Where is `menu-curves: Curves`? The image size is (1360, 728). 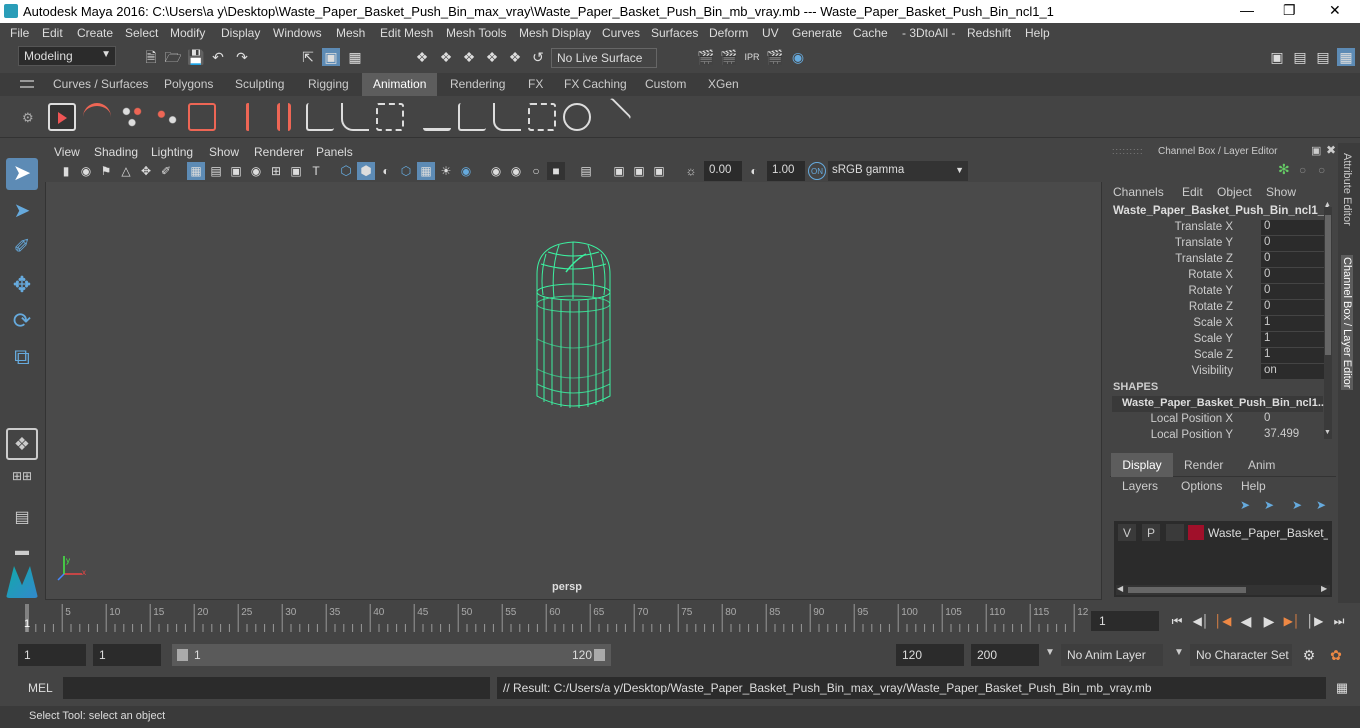
menu-curves: Curves is located at coordinates (621, 33).